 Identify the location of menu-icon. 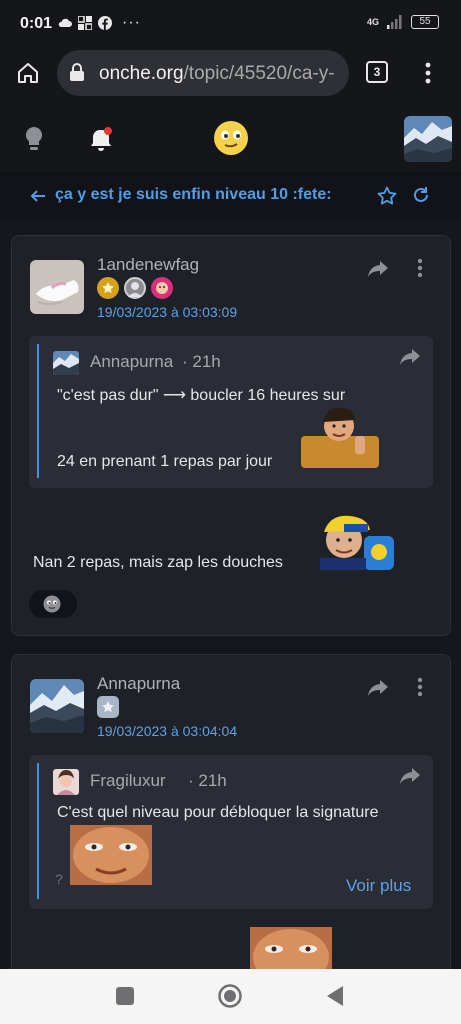
(428, 73).